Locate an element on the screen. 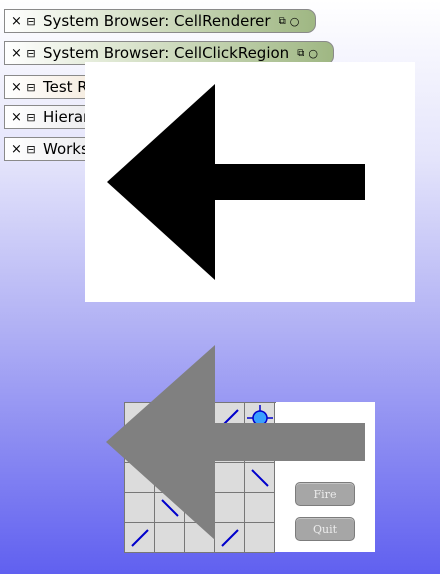 The height and width of the screenshot is (574, 440). game-grid is located at coordinates (200, 477).